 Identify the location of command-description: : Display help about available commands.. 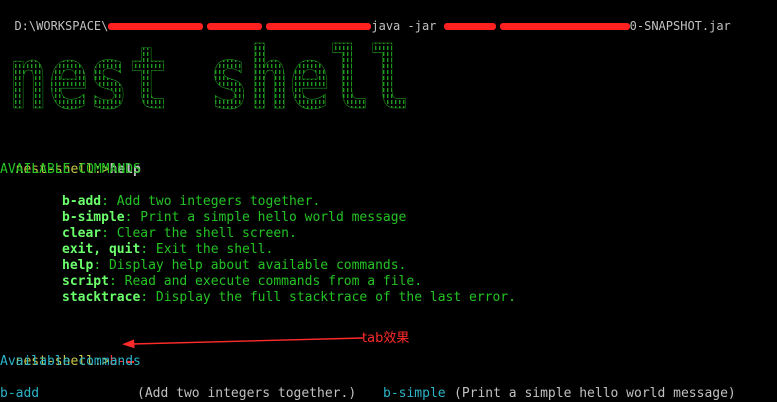
(250, 265).